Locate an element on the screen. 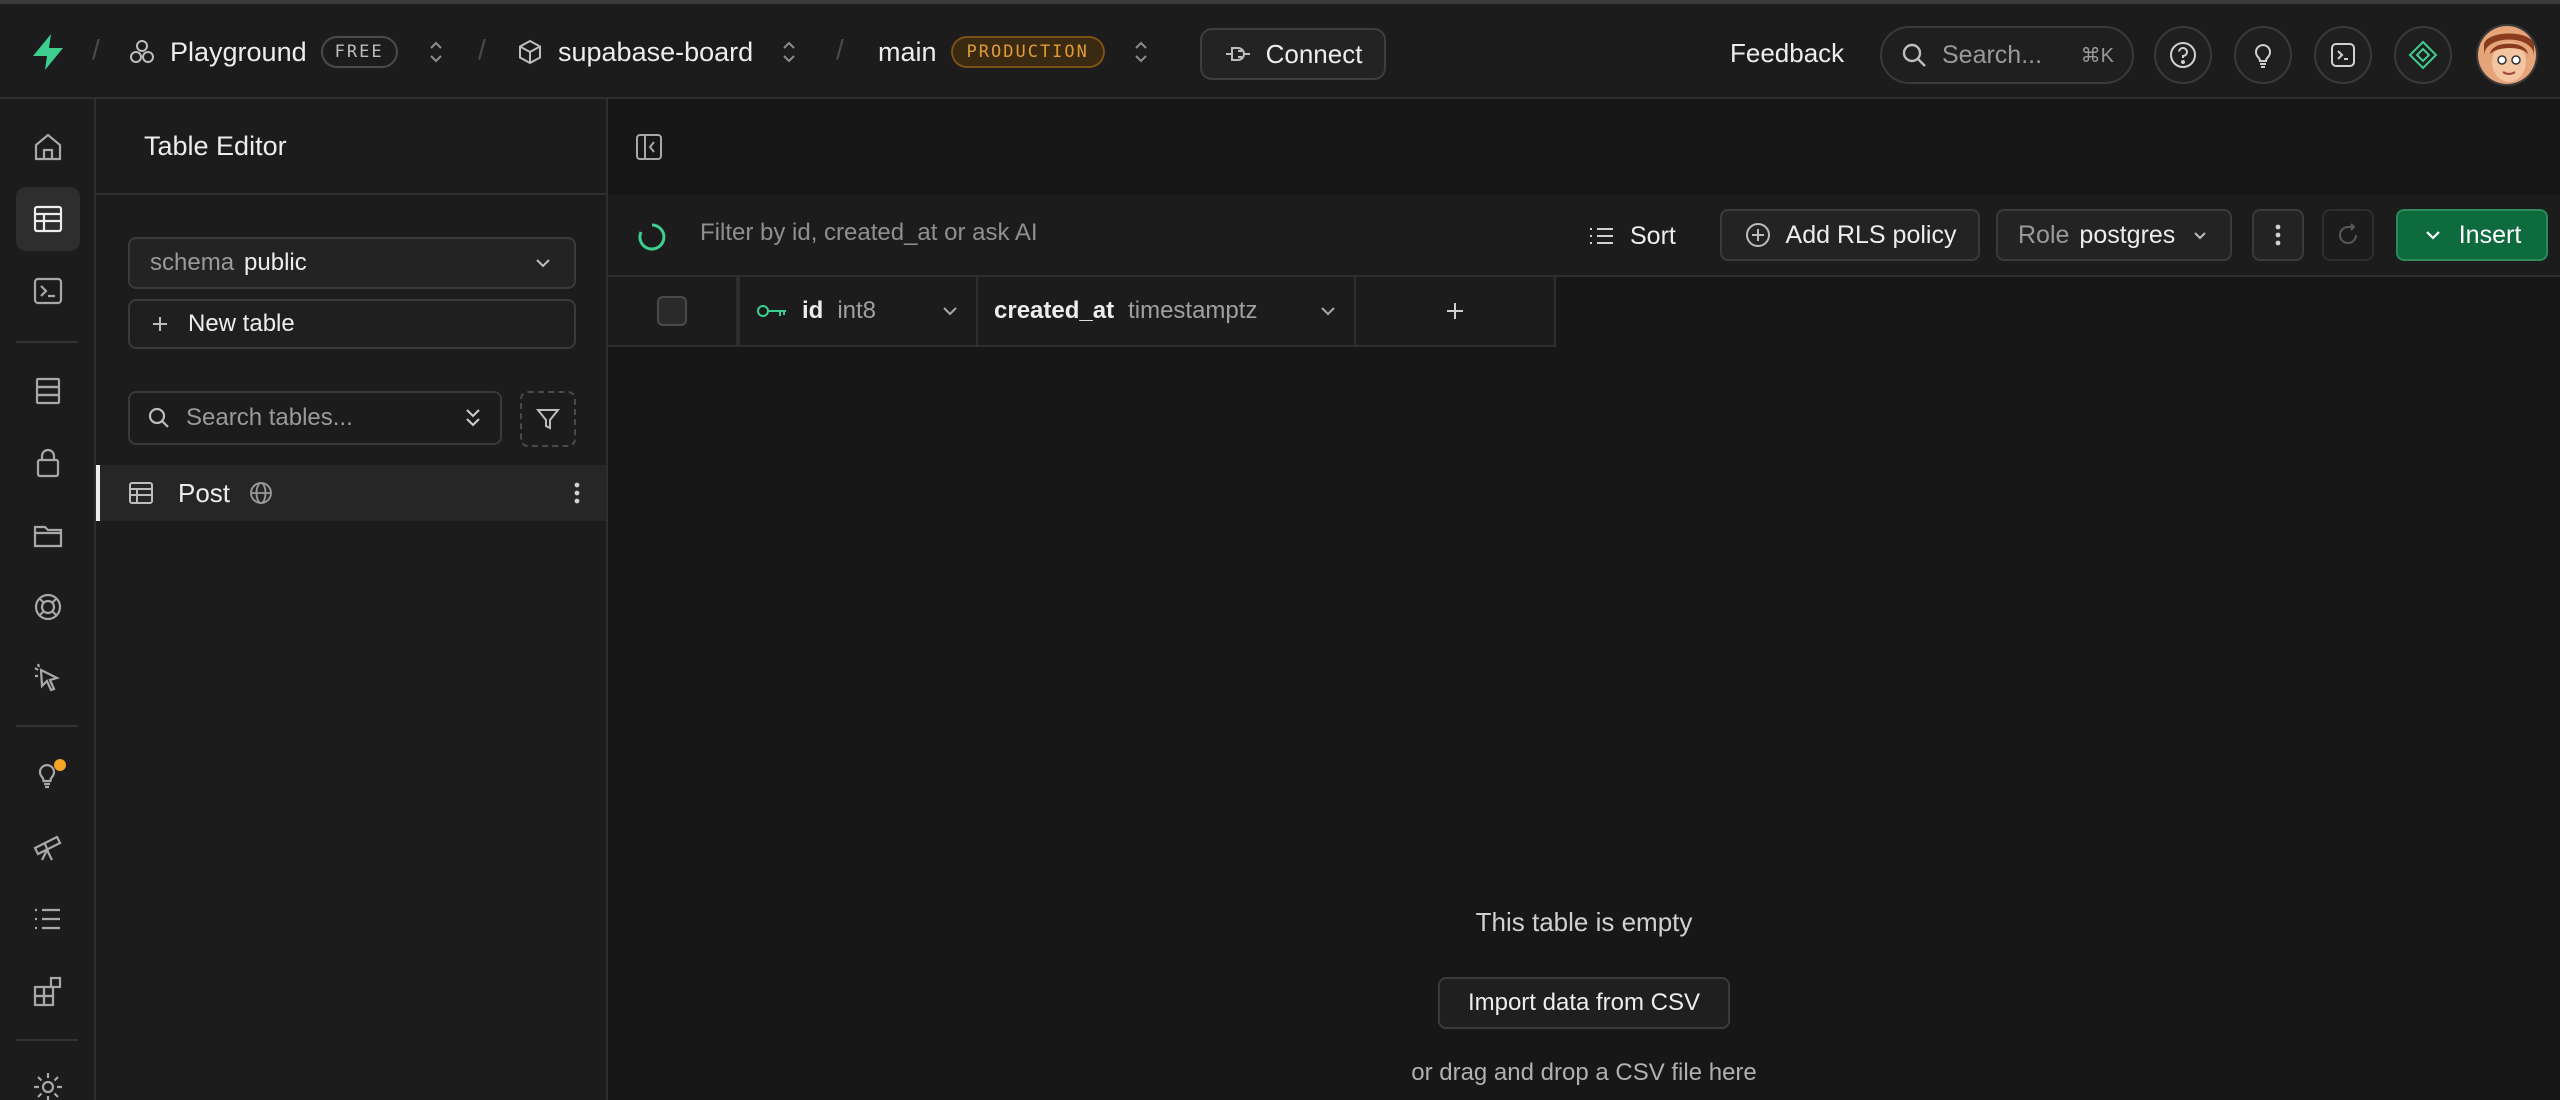  org-icon is located at coordinates (142, 52).